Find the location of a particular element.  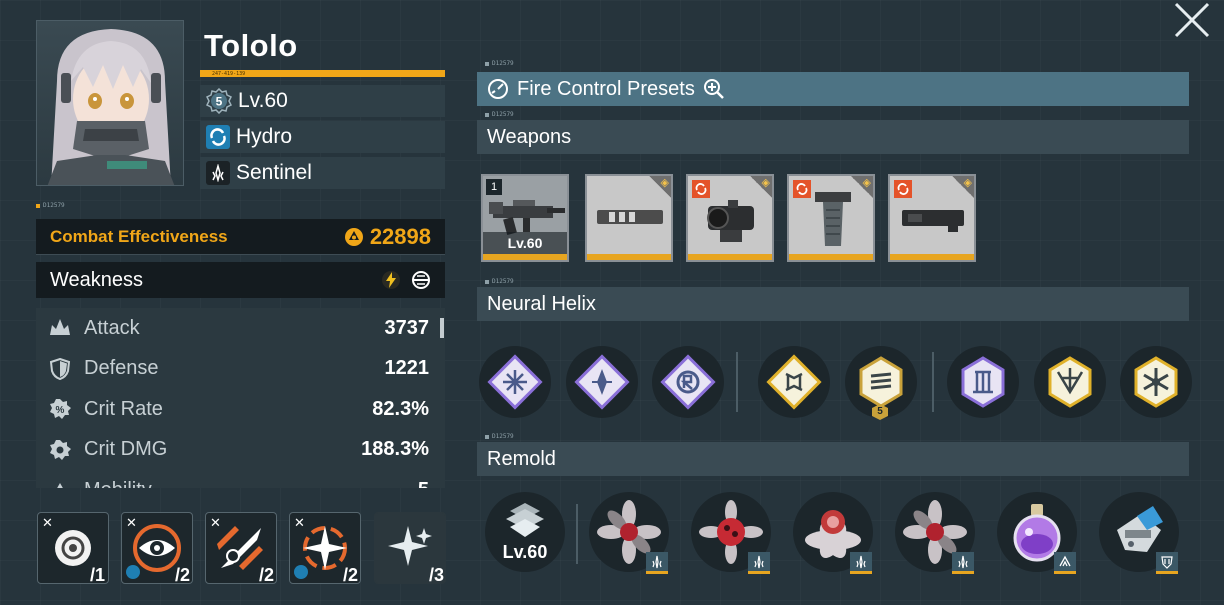

level-badge-icon: 5 is located at coordinates (219, 101).